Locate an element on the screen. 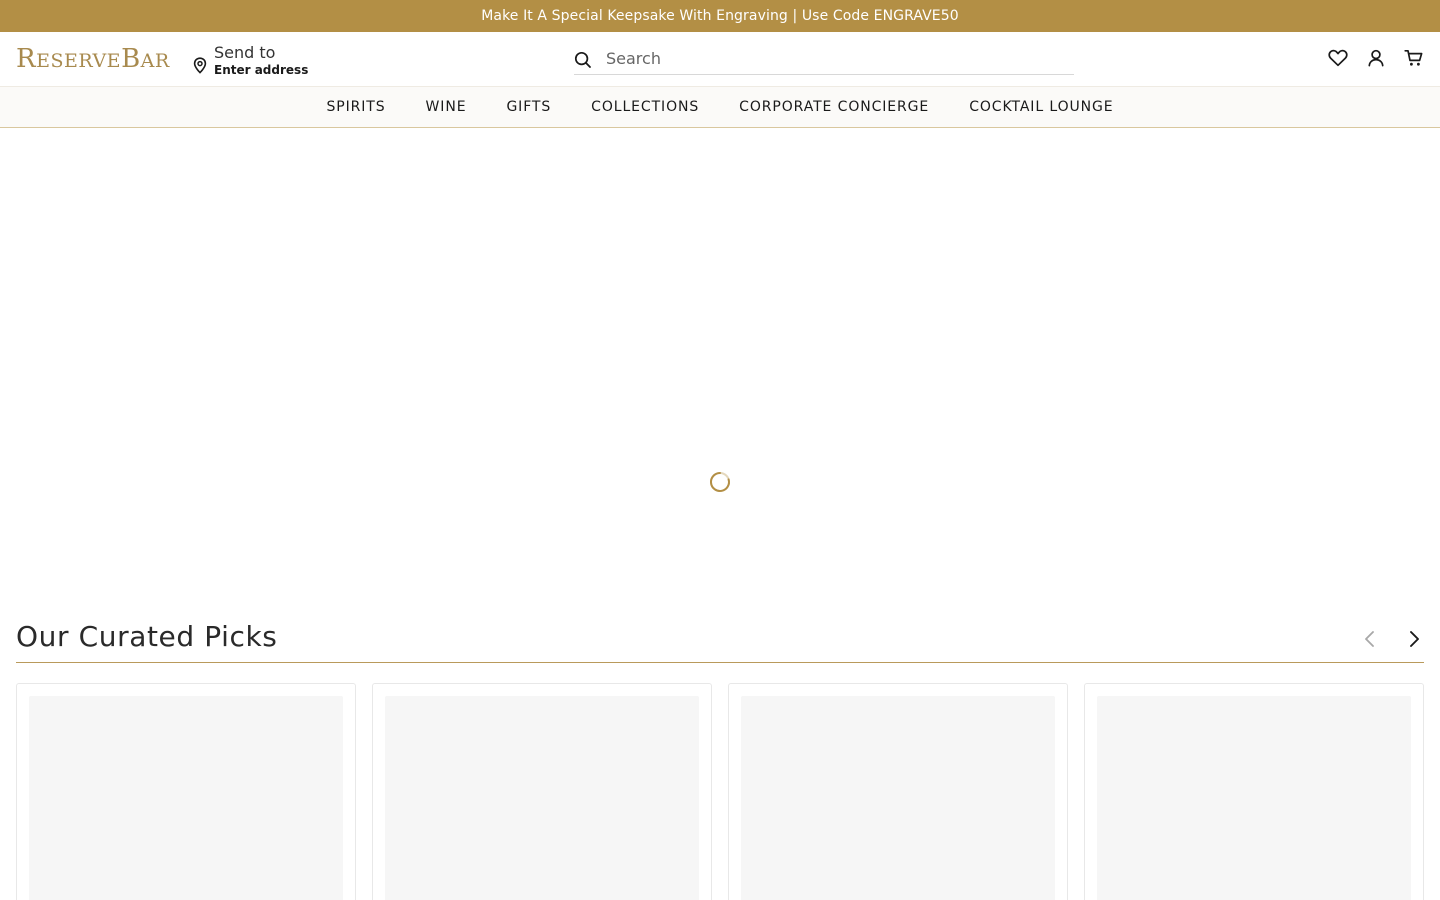 This screenshot has height=900, width=1440. nav-item-wine: WINE is located at coordinates (446, 107).